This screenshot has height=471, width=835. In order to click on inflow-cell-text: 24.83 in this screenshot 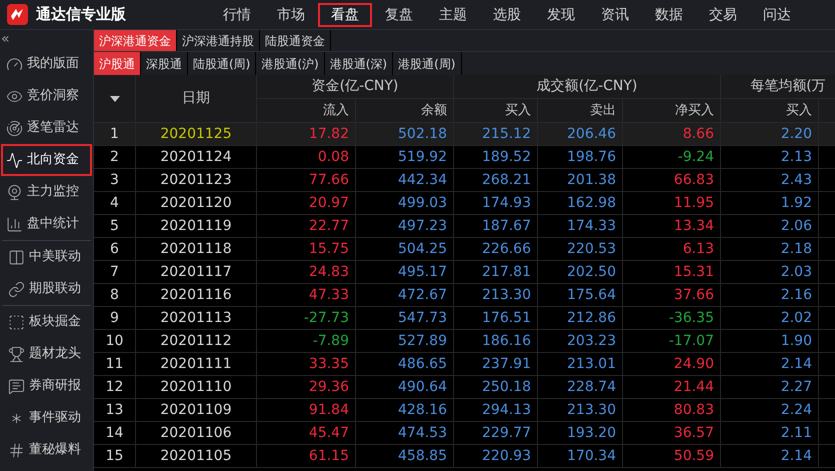, I will do `click(328, 272)`.